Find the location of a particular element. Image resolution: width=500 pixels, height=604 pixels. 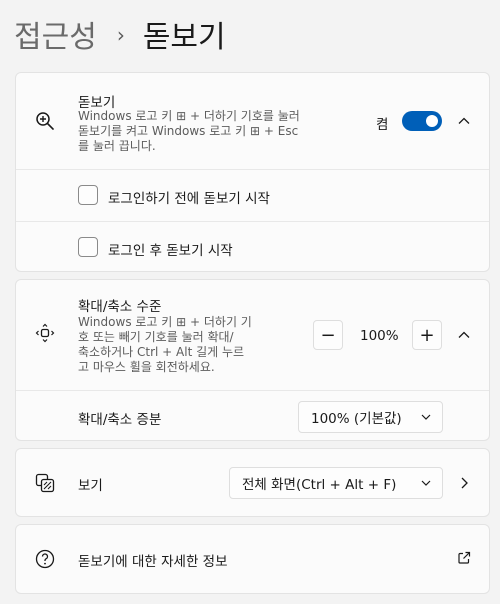

view-mode-dropdown: 전체 화면(Ctrl + Alt + F) is located at coordinates (336, 483).